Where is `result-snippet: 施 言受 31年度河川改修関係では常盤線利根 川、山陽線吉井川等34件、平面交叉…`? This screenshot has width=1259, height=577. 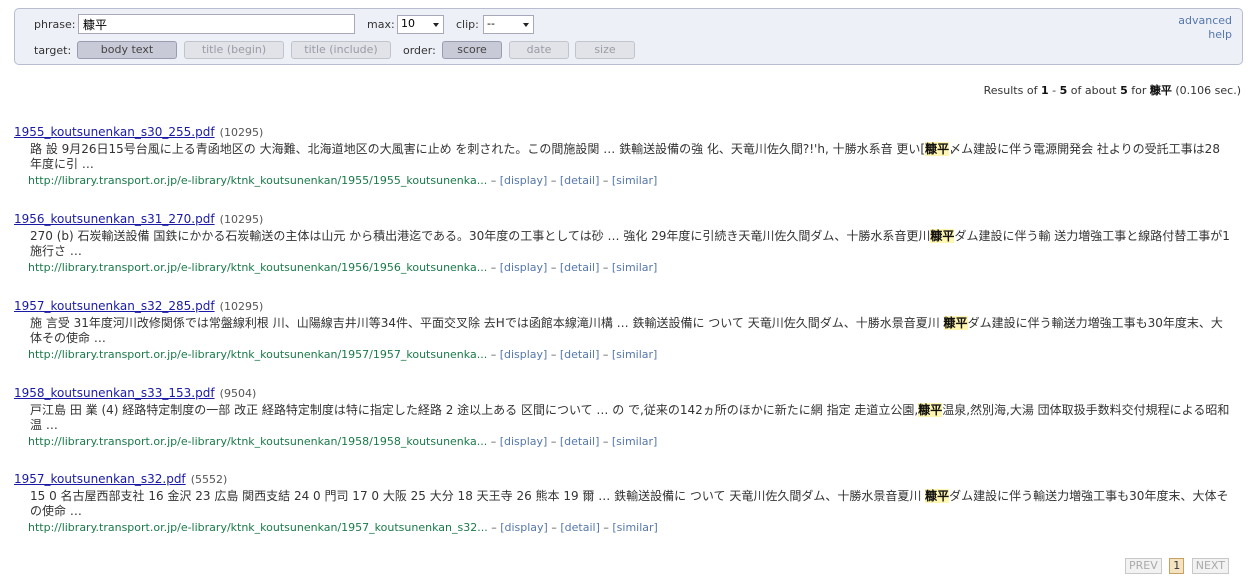
result-snippet: 施 言受 31年度河川改修関係では常盤線利根 川、山陽線吉井川等34件、平面交叉… is located at coordinates (630, 331).